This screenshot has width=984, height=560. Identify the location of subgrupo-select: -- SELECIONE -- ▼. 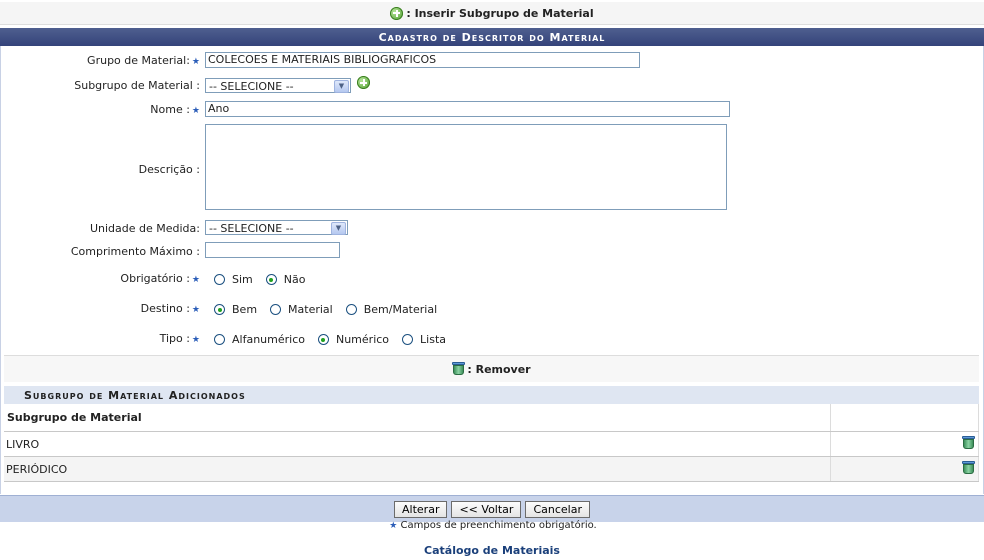
(278, 85).